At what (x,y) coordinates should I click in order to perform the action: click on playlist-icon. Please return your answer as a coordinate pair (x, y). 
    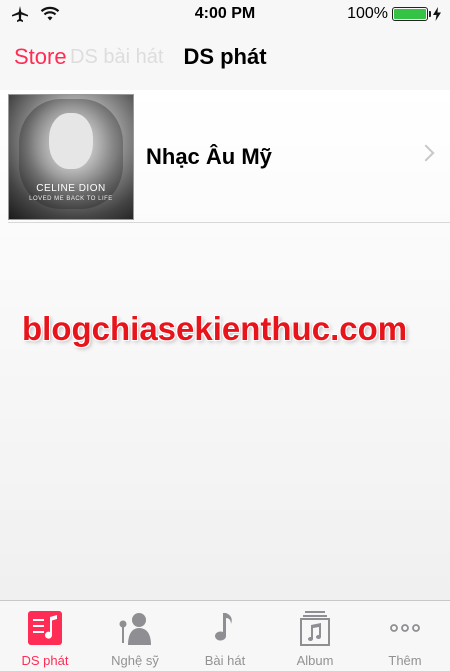
    Looking at the image, I should click on (45, 628).